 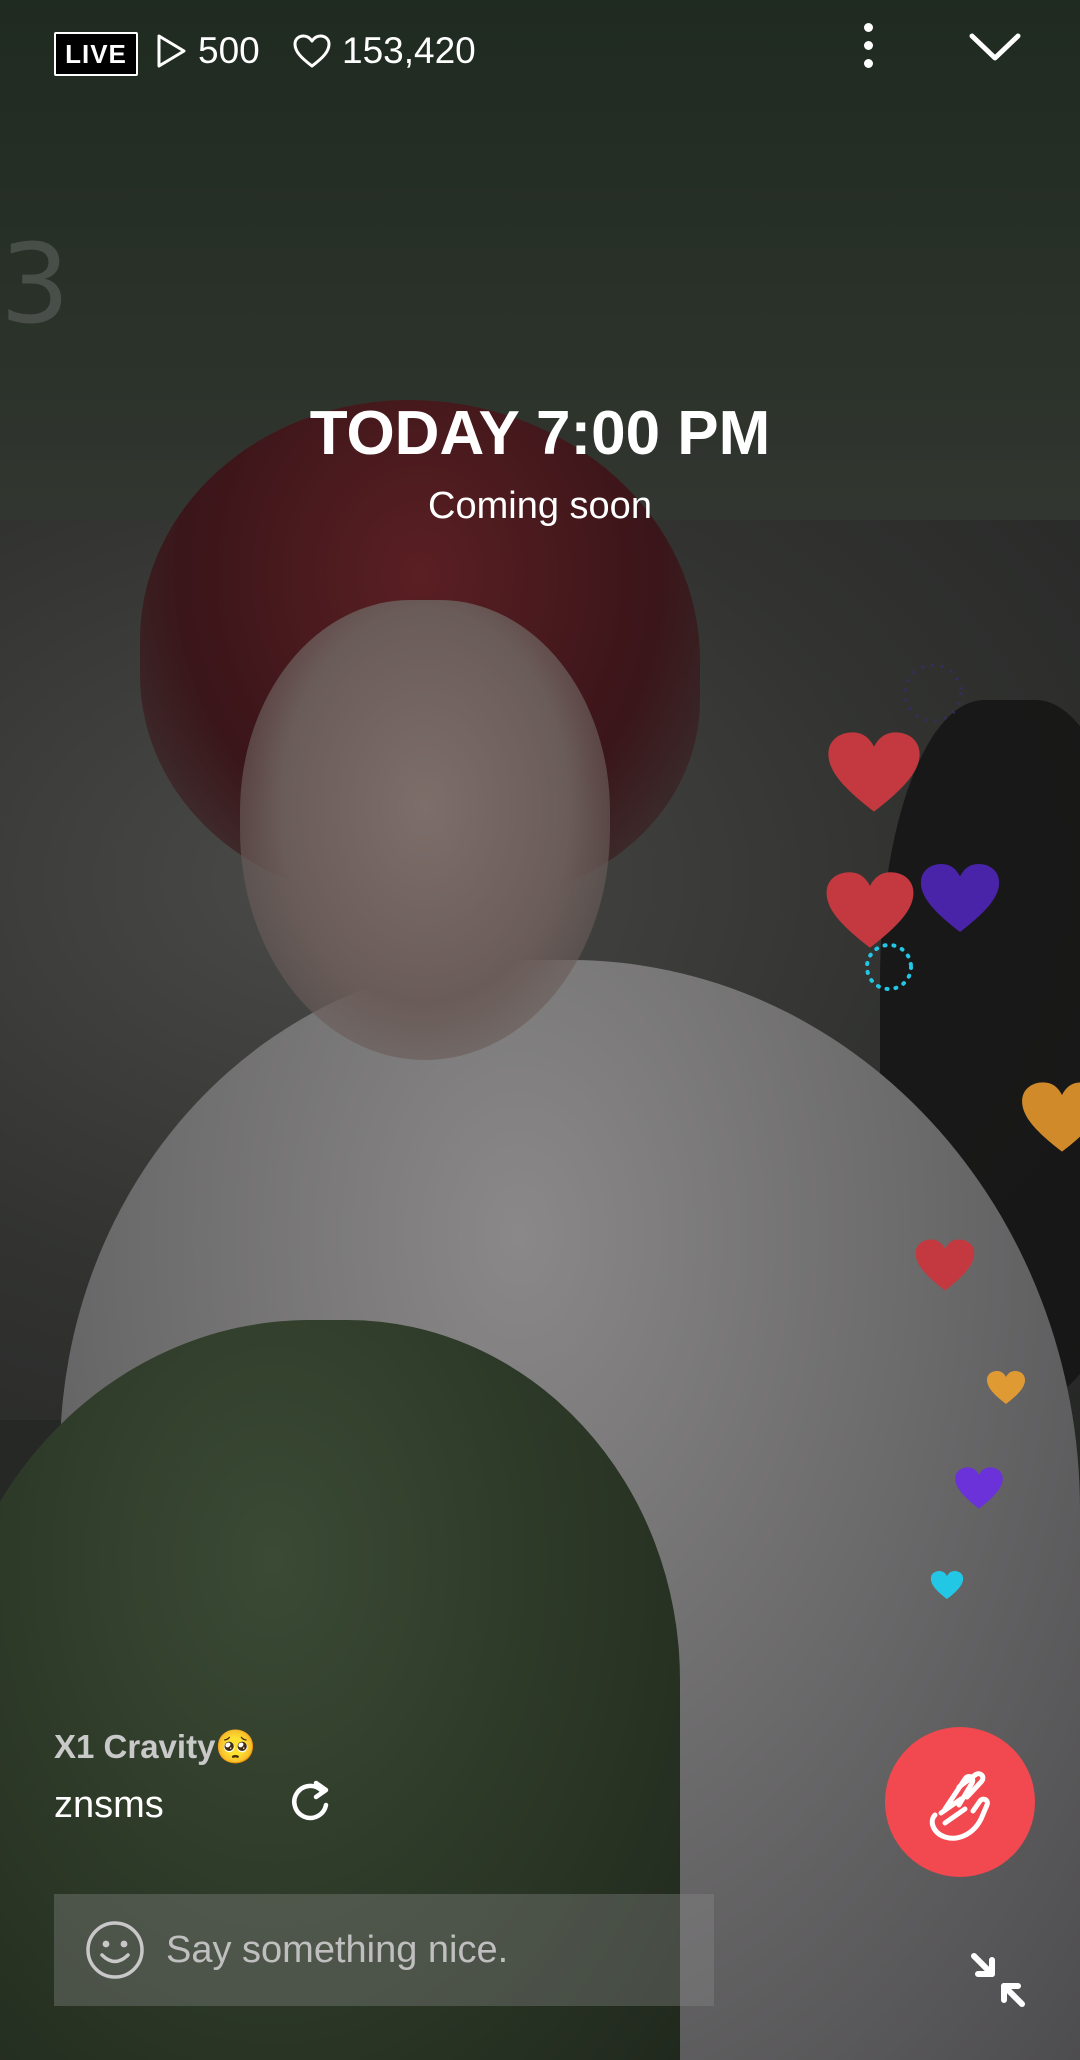 What do you see at coordinates (310, 1802) in the screenshot?
I see `refresh-icon` at bounding box center [310, 1802].